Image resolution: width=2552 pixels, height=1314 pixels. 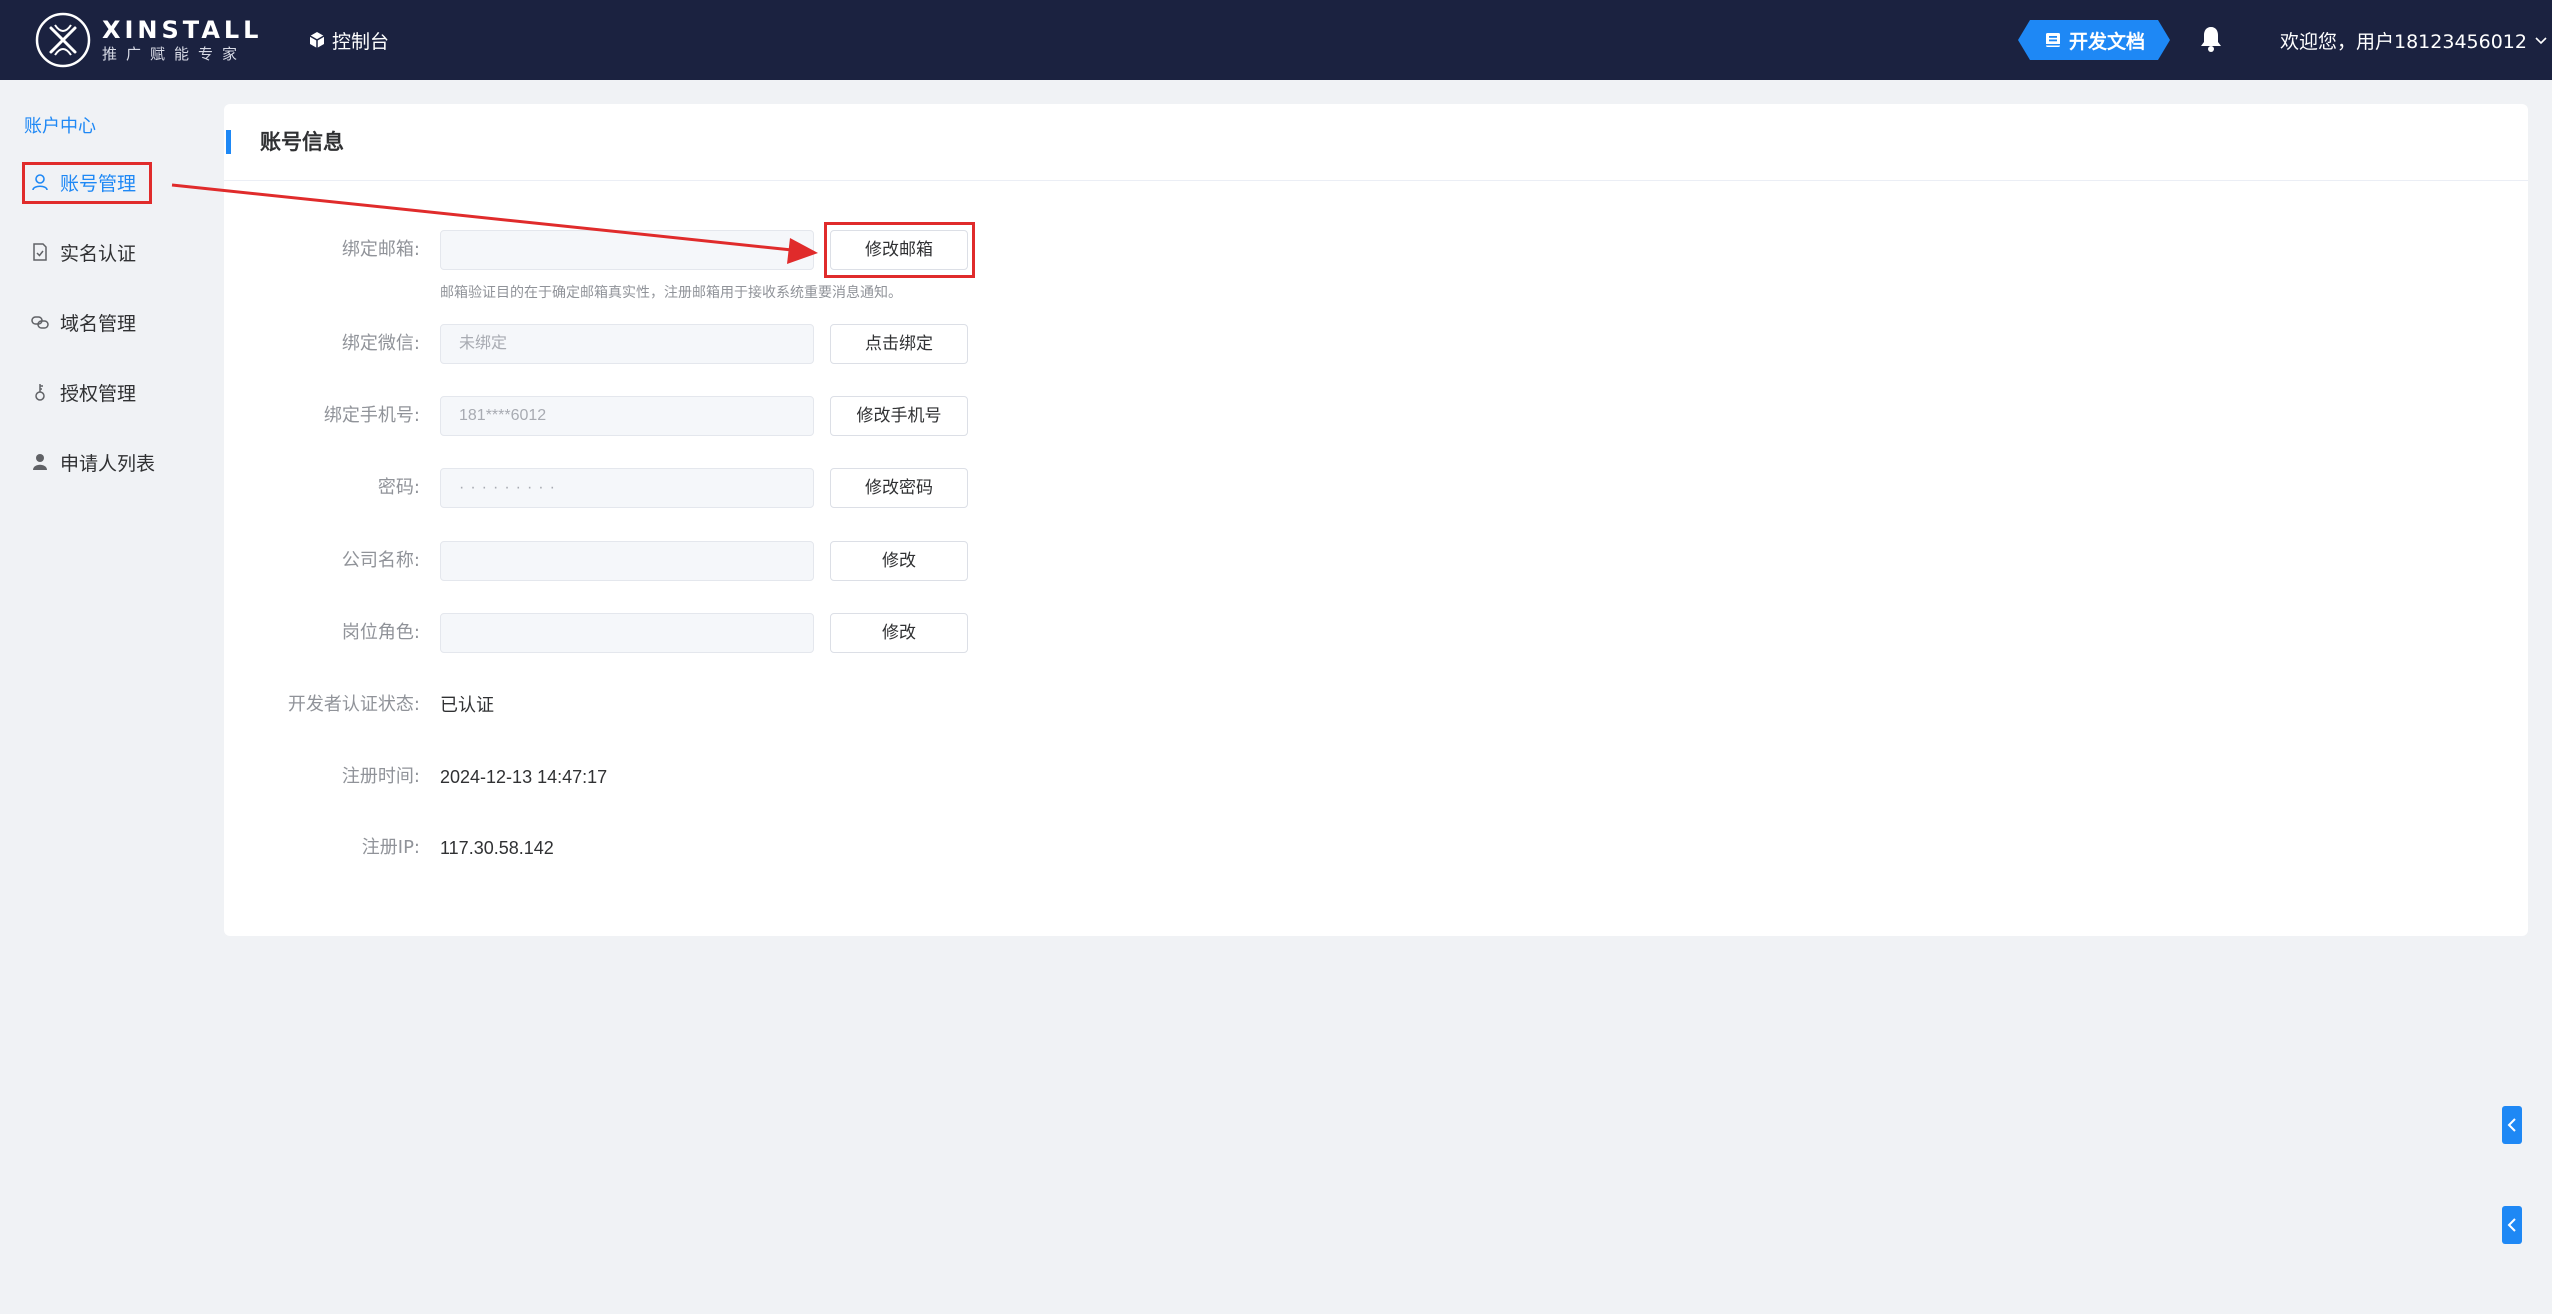 I want to click on console-link: 控制台, so click(x=348, y=40).